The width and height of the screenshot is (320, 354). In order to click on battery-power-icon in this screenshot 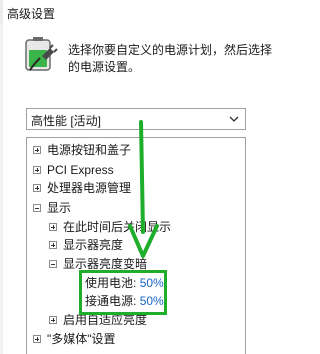, I will do `click(41, 54)`.